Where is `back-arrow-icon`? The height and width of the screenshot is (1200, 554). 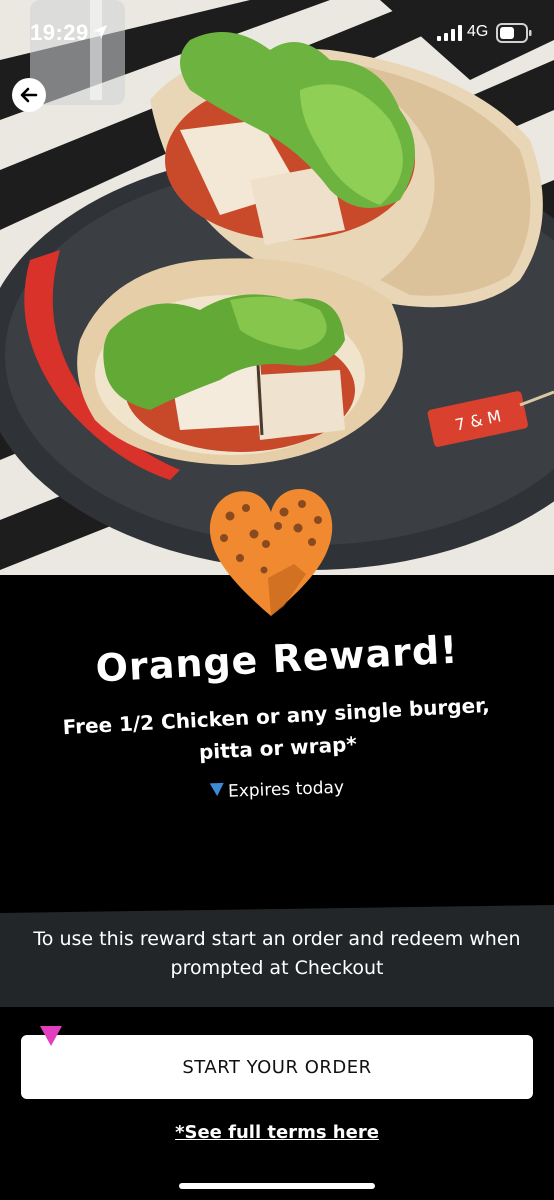 back-arrow-icon is located at coordinates (29, 95).